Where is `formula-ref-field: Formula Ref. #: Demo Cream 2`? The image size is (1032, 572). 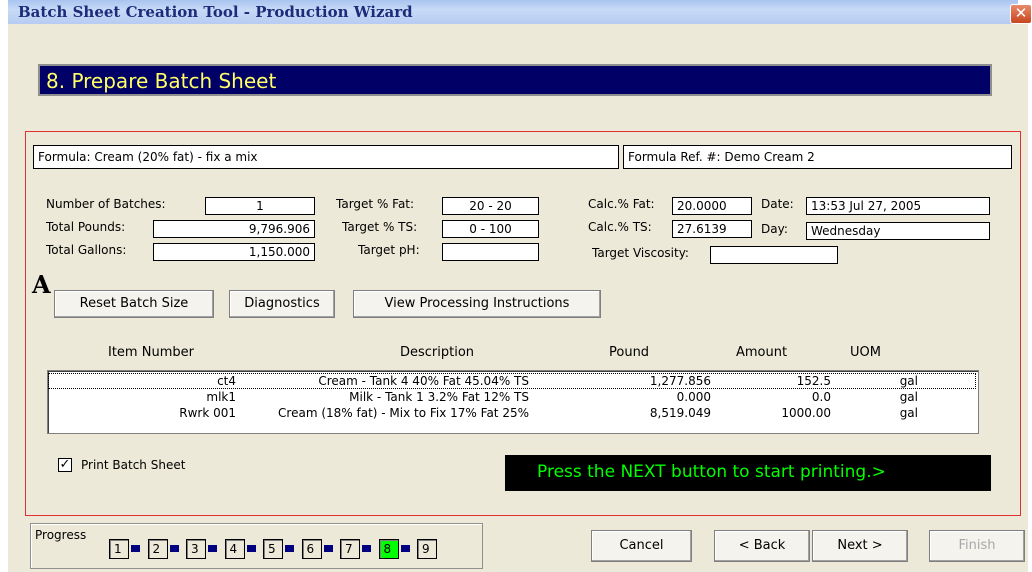 formula-ref-field: Formula Ref. #: Demo Cream 2 is located at coordinates (817, 157).